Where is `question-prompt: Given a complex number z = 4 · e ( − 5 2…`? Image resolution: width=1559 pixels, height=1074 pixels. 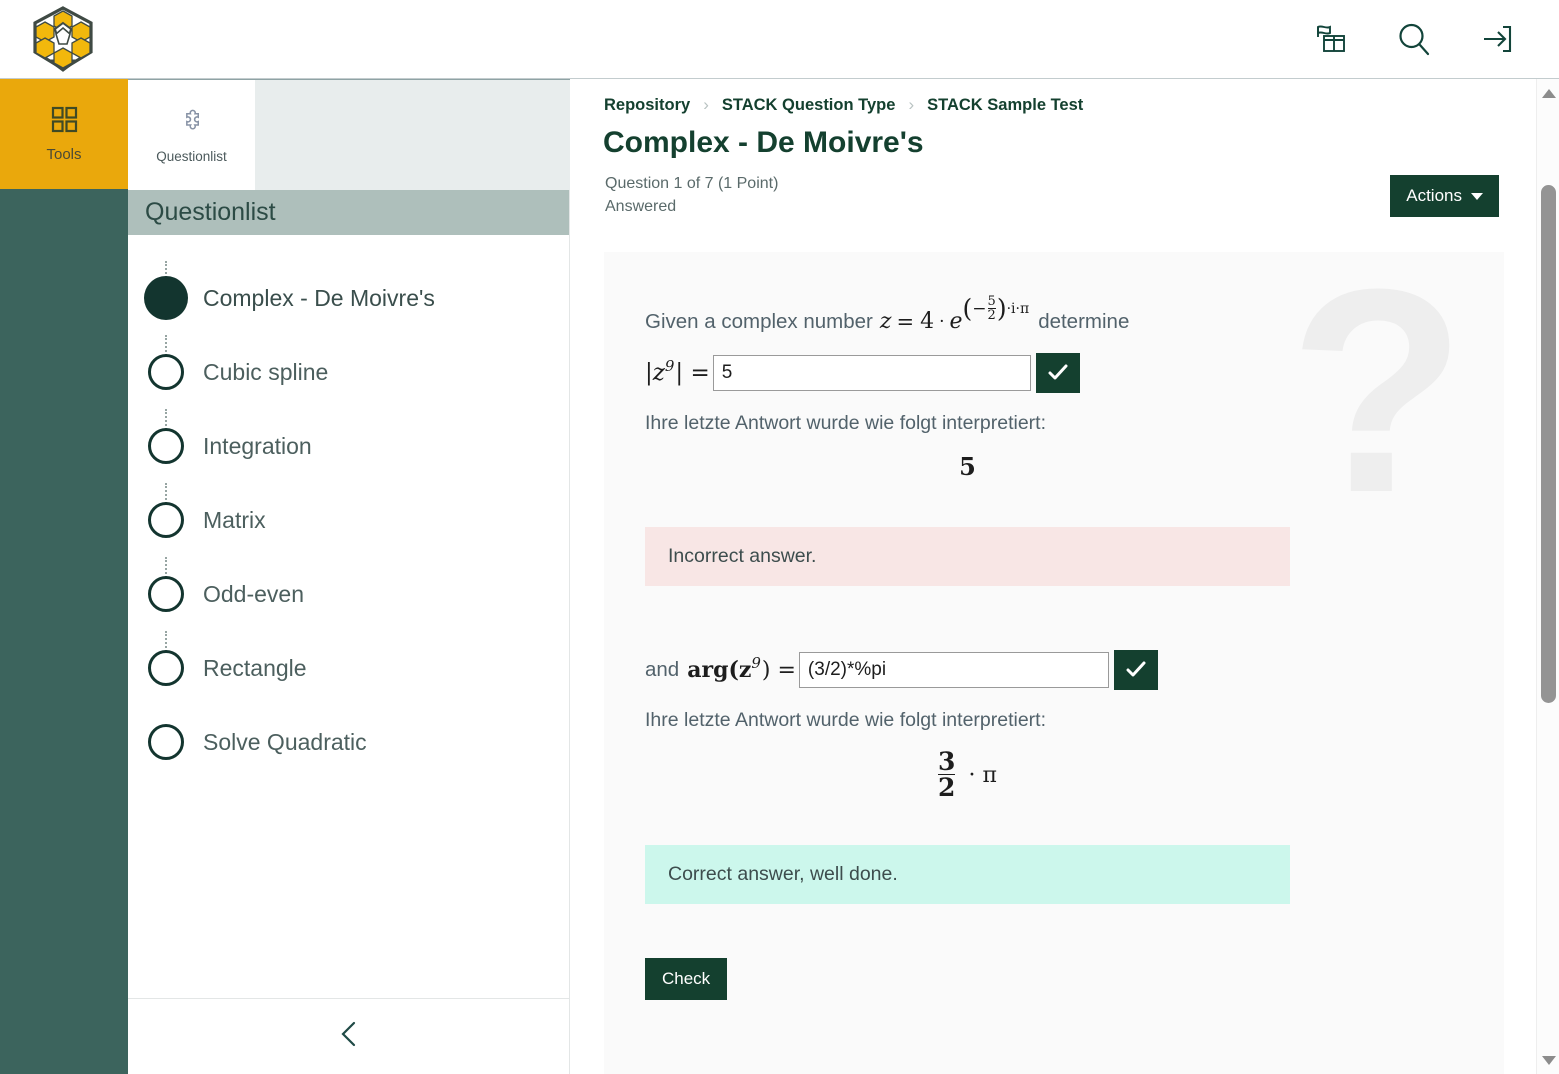 question-prompt: Given a complex number z = 4 · e ( − 5 2… is located at coordinates (1074, 315).